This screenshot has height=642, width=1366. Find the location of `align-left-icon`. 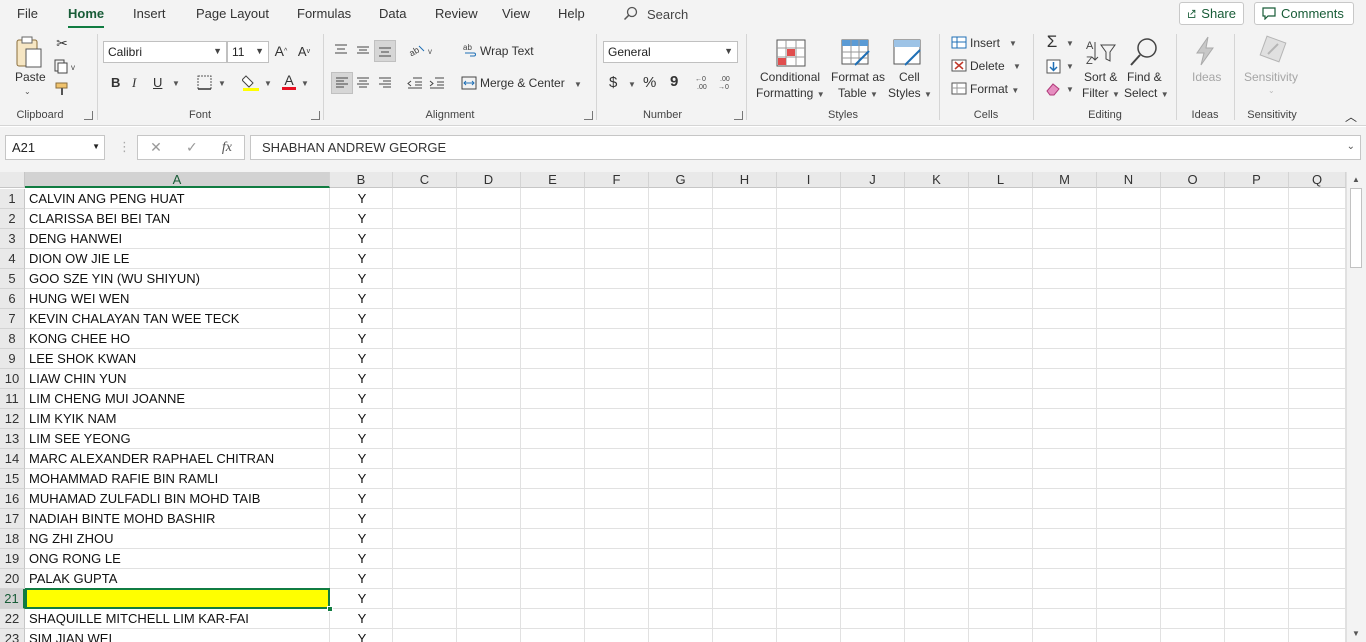

align-left-icon is located at coordinates (342, 83).